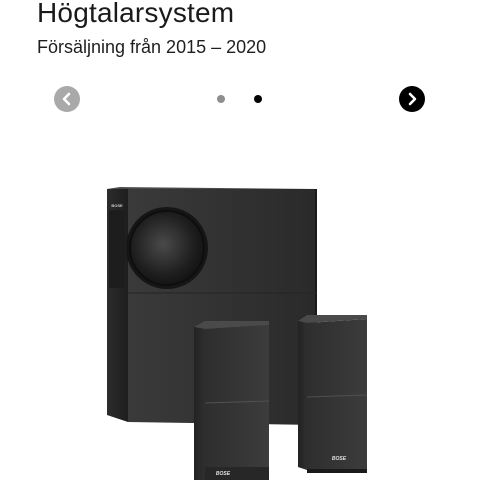 This screenshot has width=480, height=480. Describe the element at coordinates (258, 99) in the screenshot. I see `carousel-dot-2-active` at that location.